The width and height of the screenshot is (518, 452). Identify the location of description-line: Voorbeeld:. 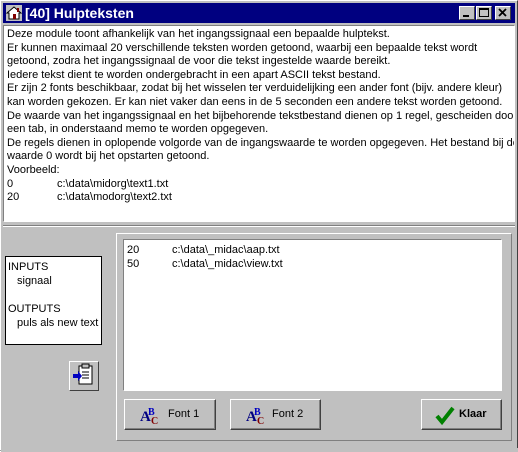
(33, 169).